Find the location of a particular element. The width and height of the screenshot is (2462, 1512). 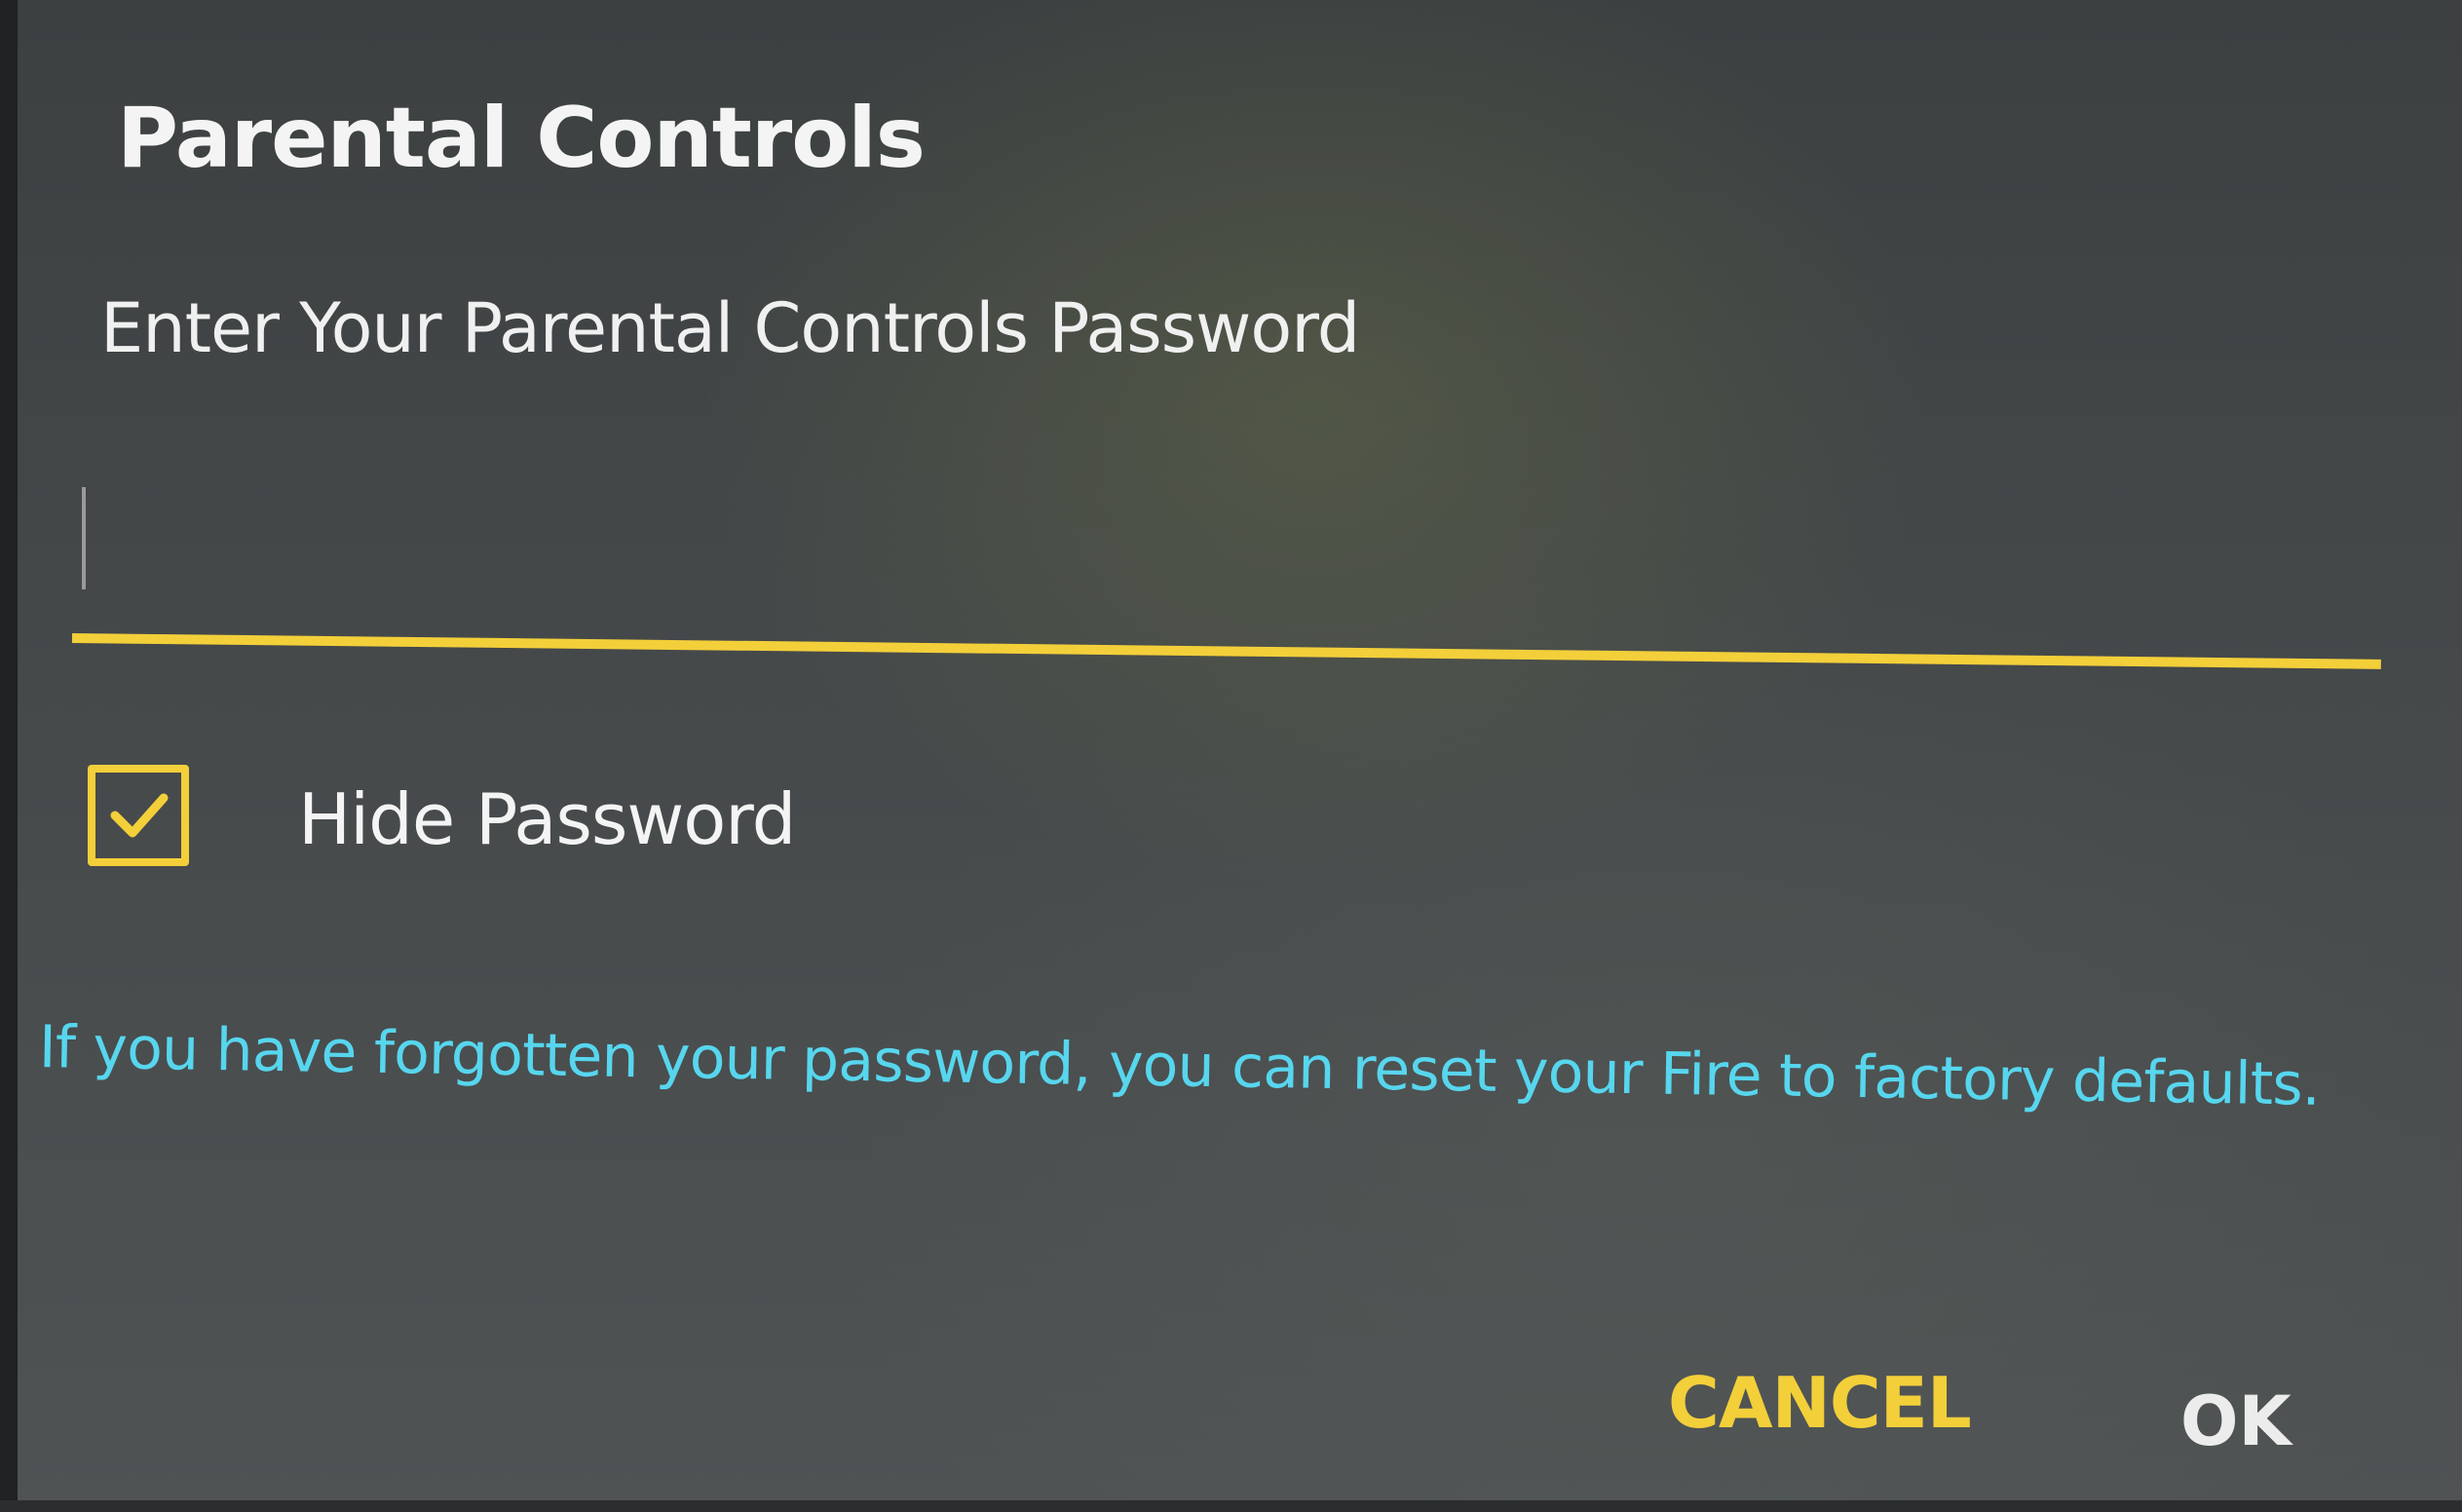

hide-password-row: Hide Password is located at coordinates (458, 823).